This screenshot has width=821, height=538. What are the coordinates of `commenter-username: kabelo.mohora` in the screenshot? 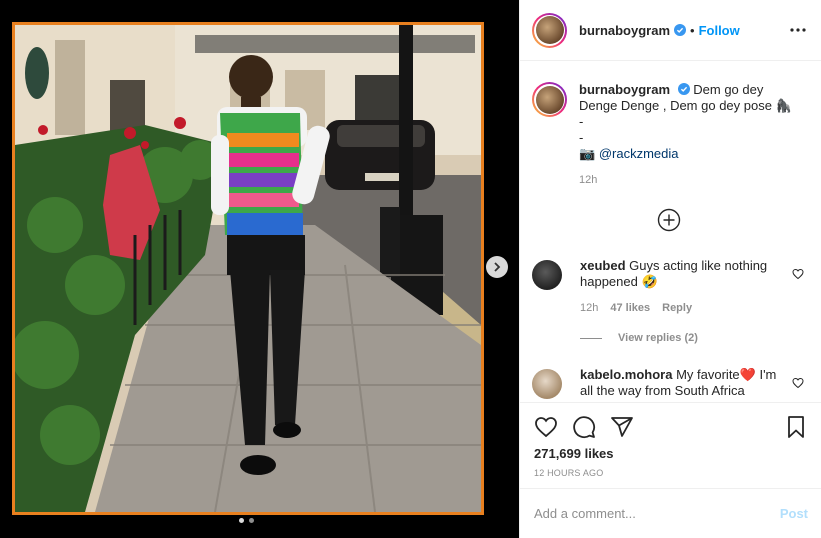 It's located at (626, 374).